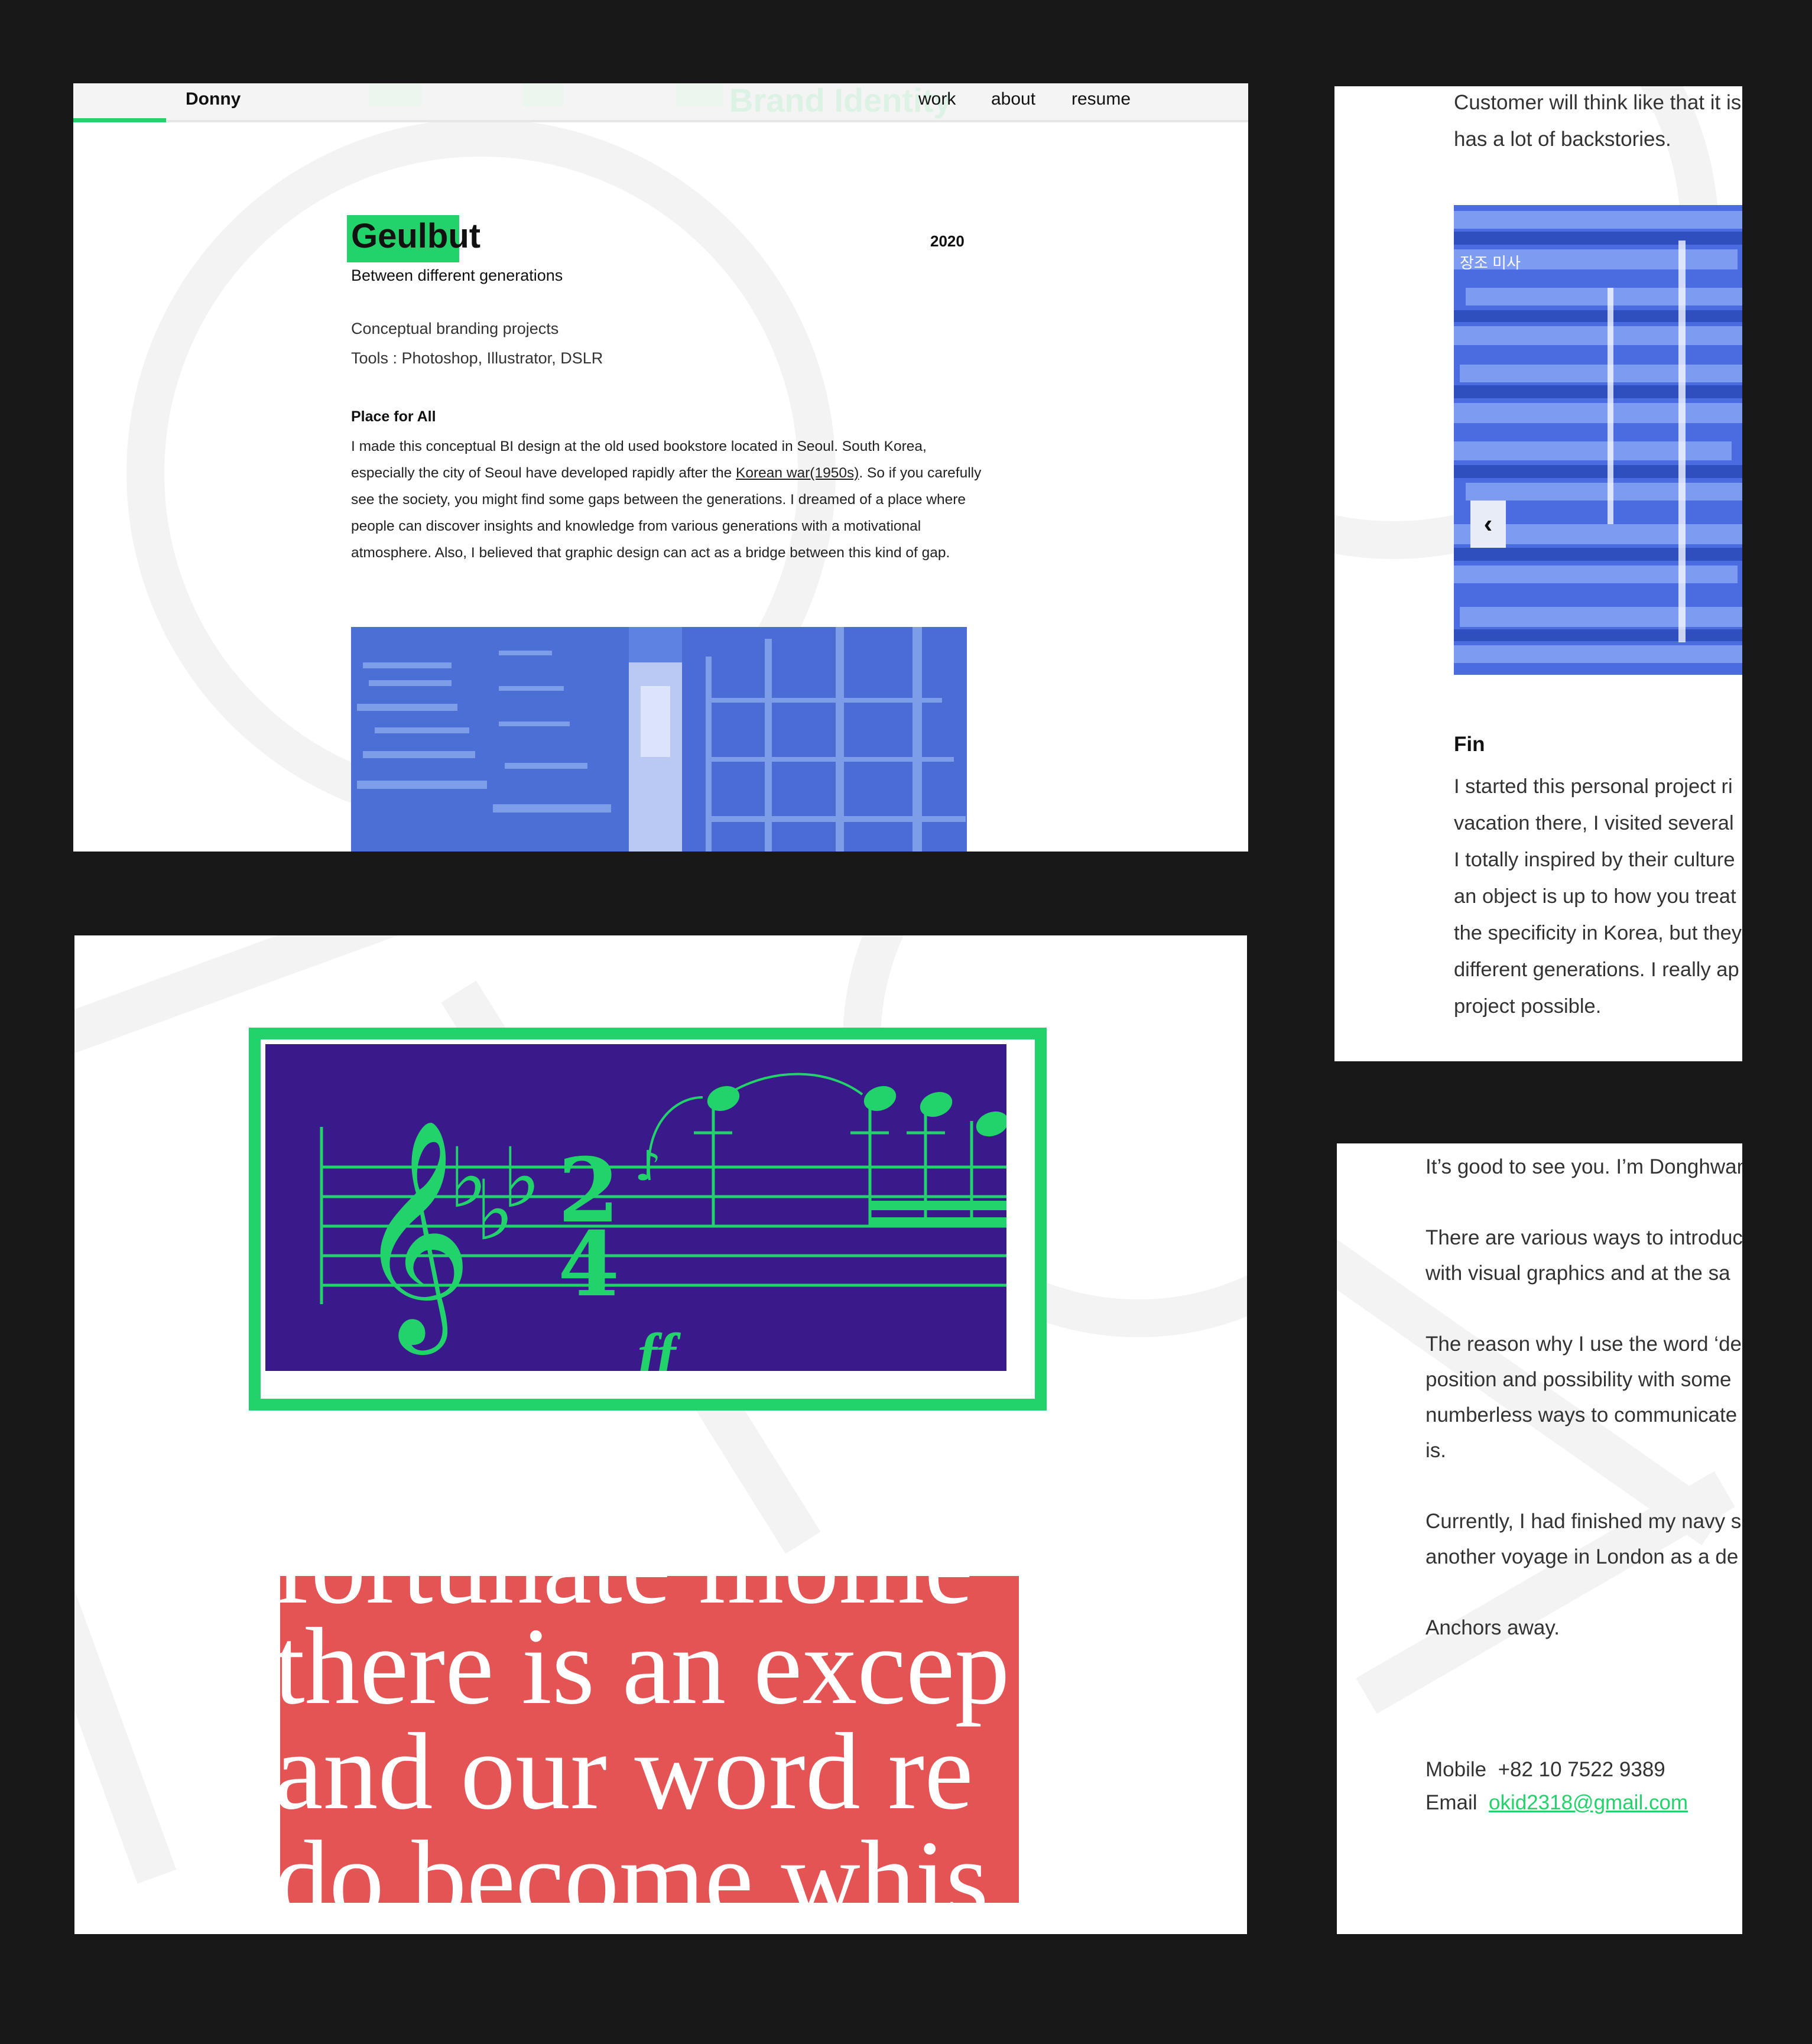  I want to click on project-subtitle: Between different generations, so click(457, 276).